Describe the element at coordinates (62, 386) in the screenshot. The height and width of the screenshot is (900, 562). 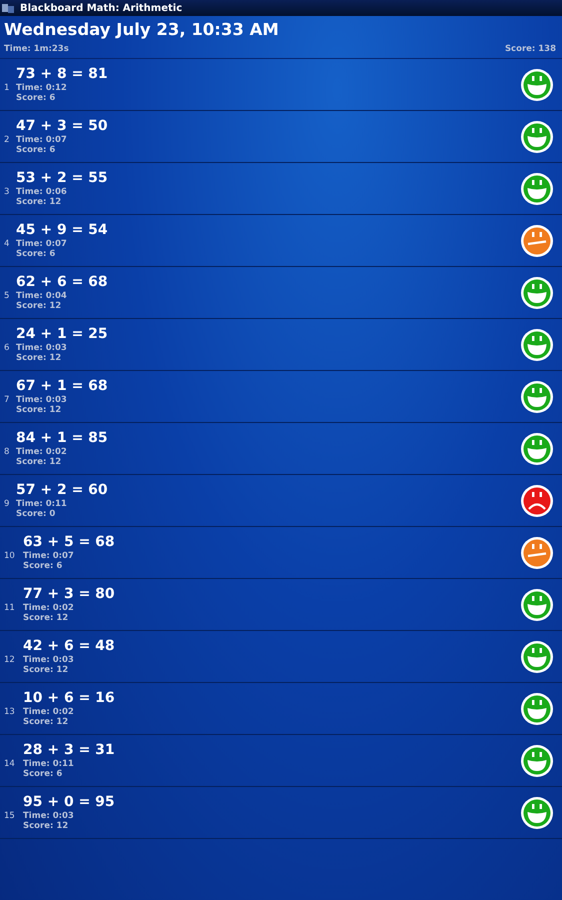
I see `equation: 67 + 1 = 68` at that location.